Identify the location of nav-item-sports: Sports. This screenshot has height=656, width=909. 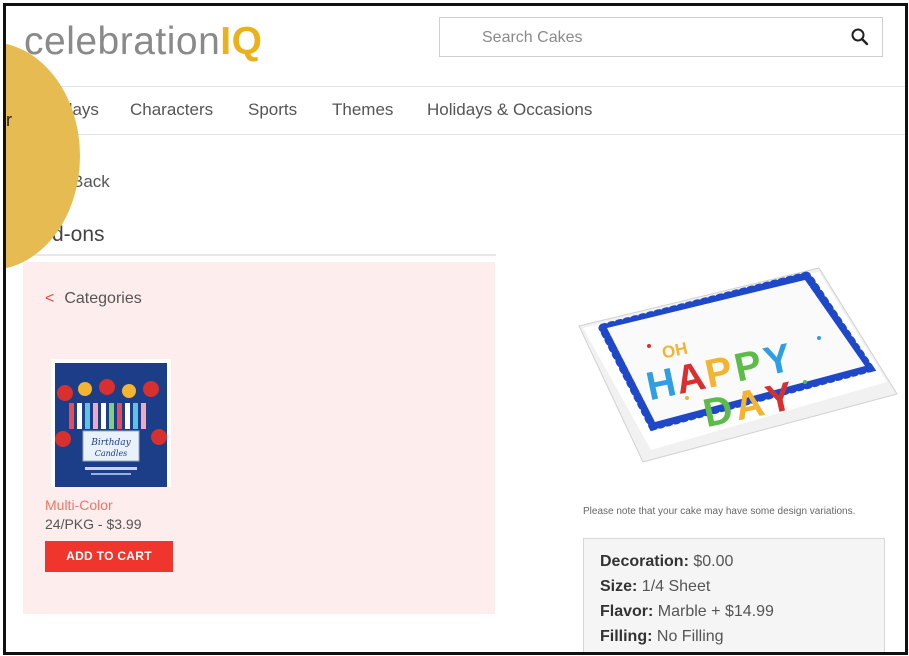
(272, 110).